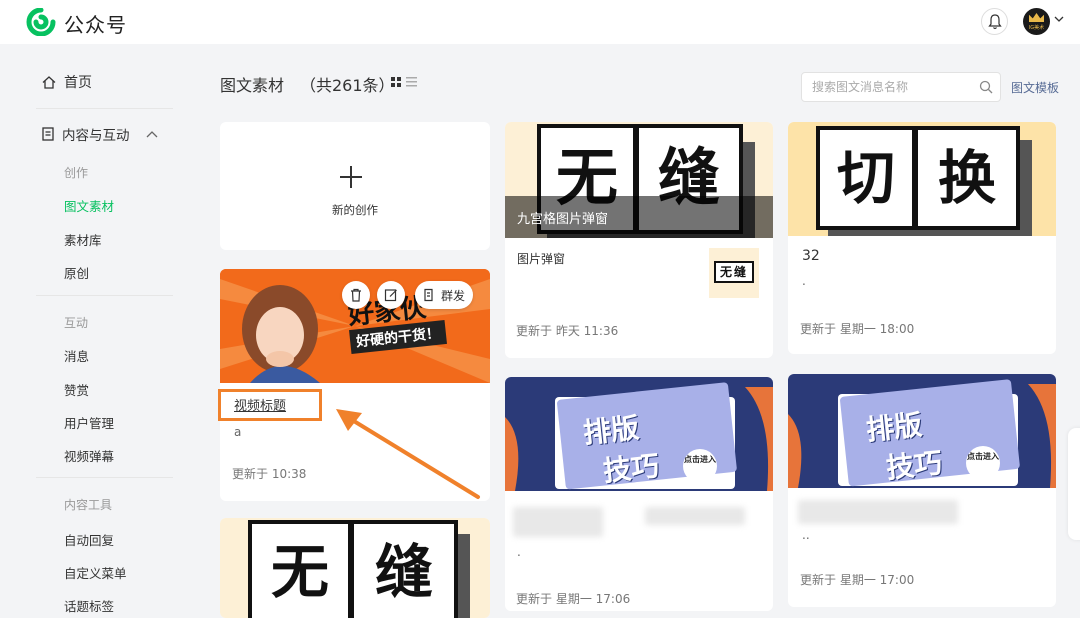 This screenshot has height=618, width=1080. I want to click on wechat-official-logo-icon, so click(41, 22).